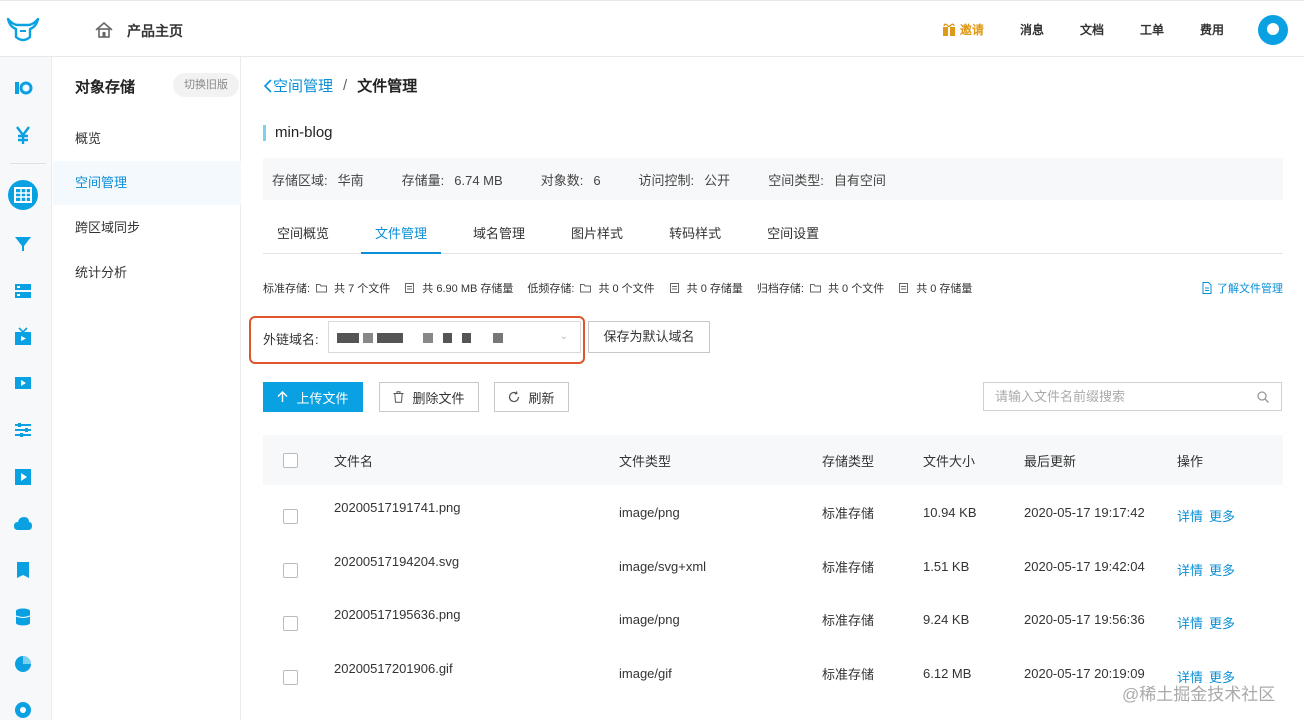 This screenshot has height=720, width=1304. I want to click on row-actions: 详情 更多, so click(1209, 566).